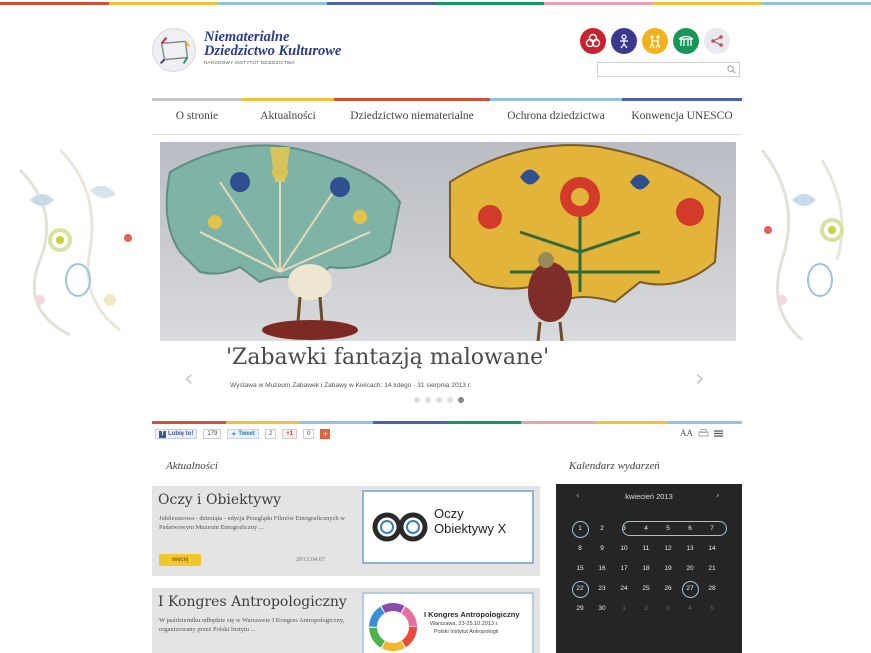  What do you see at coordinates (646, 548) in the screenshot?
I see `calendar-day: 11` at bounding box center [646, 548].